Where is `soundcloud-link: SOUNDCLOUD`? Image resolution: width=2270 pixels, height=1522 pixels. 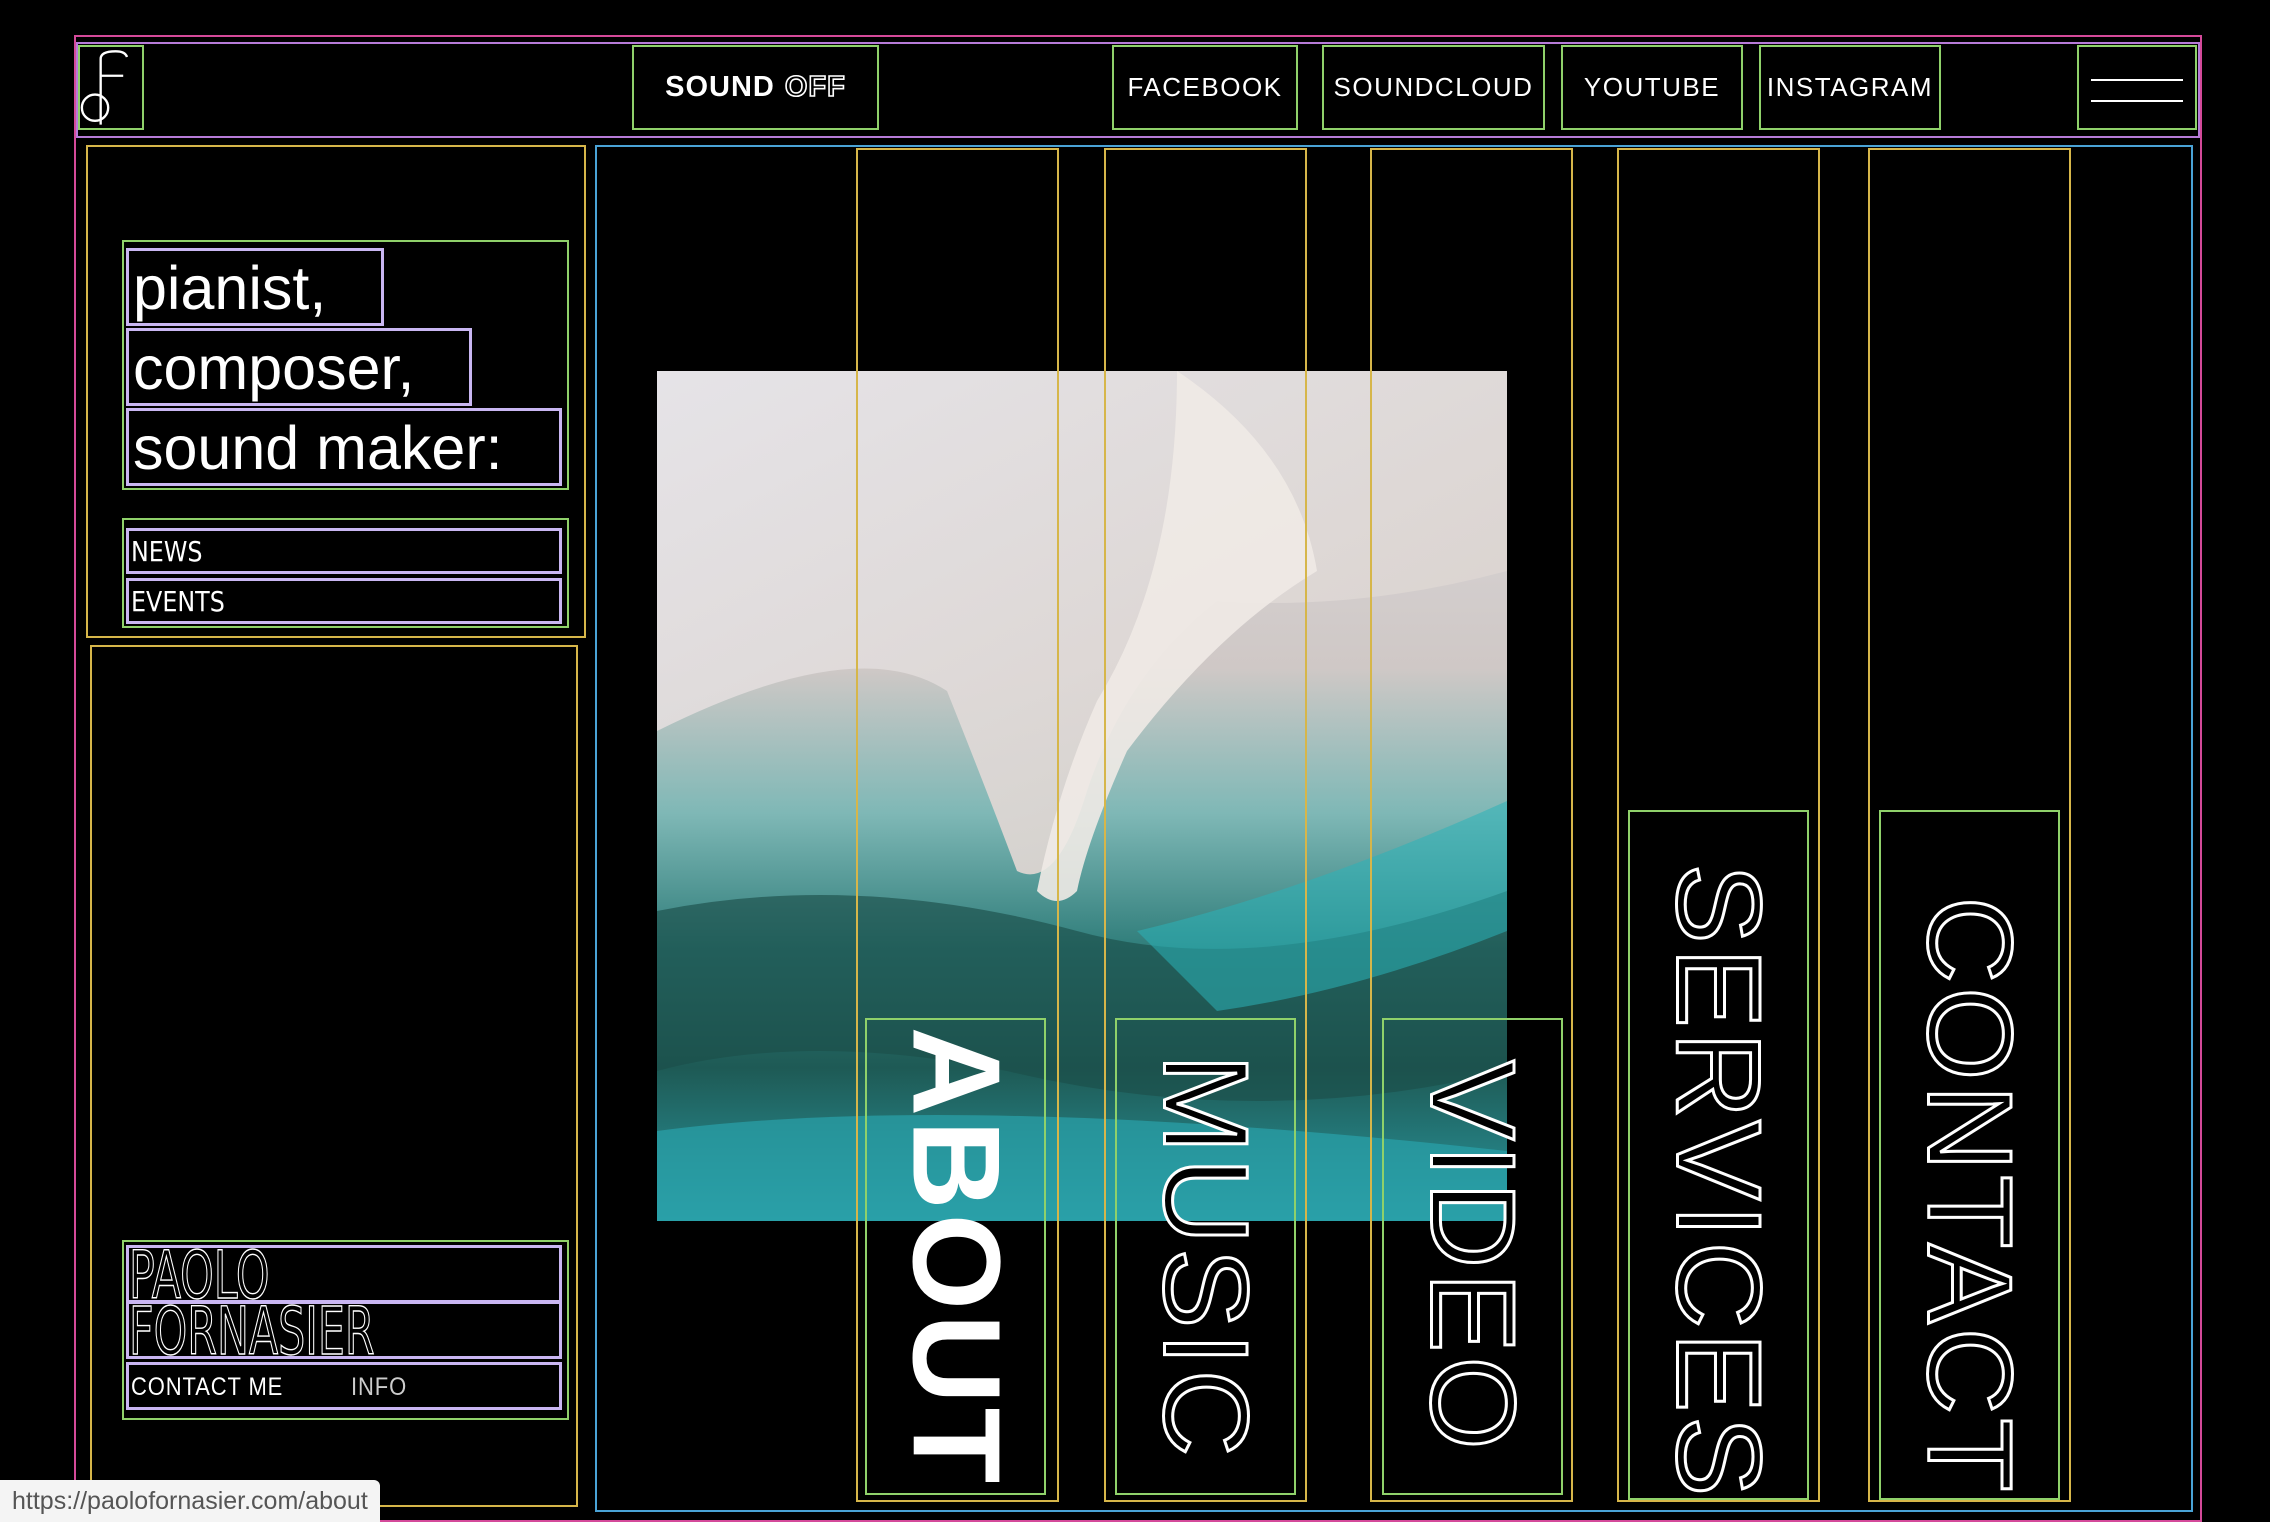
soundcloud-link: SOUNDCLOUD is located at coordinates (1433, 87).